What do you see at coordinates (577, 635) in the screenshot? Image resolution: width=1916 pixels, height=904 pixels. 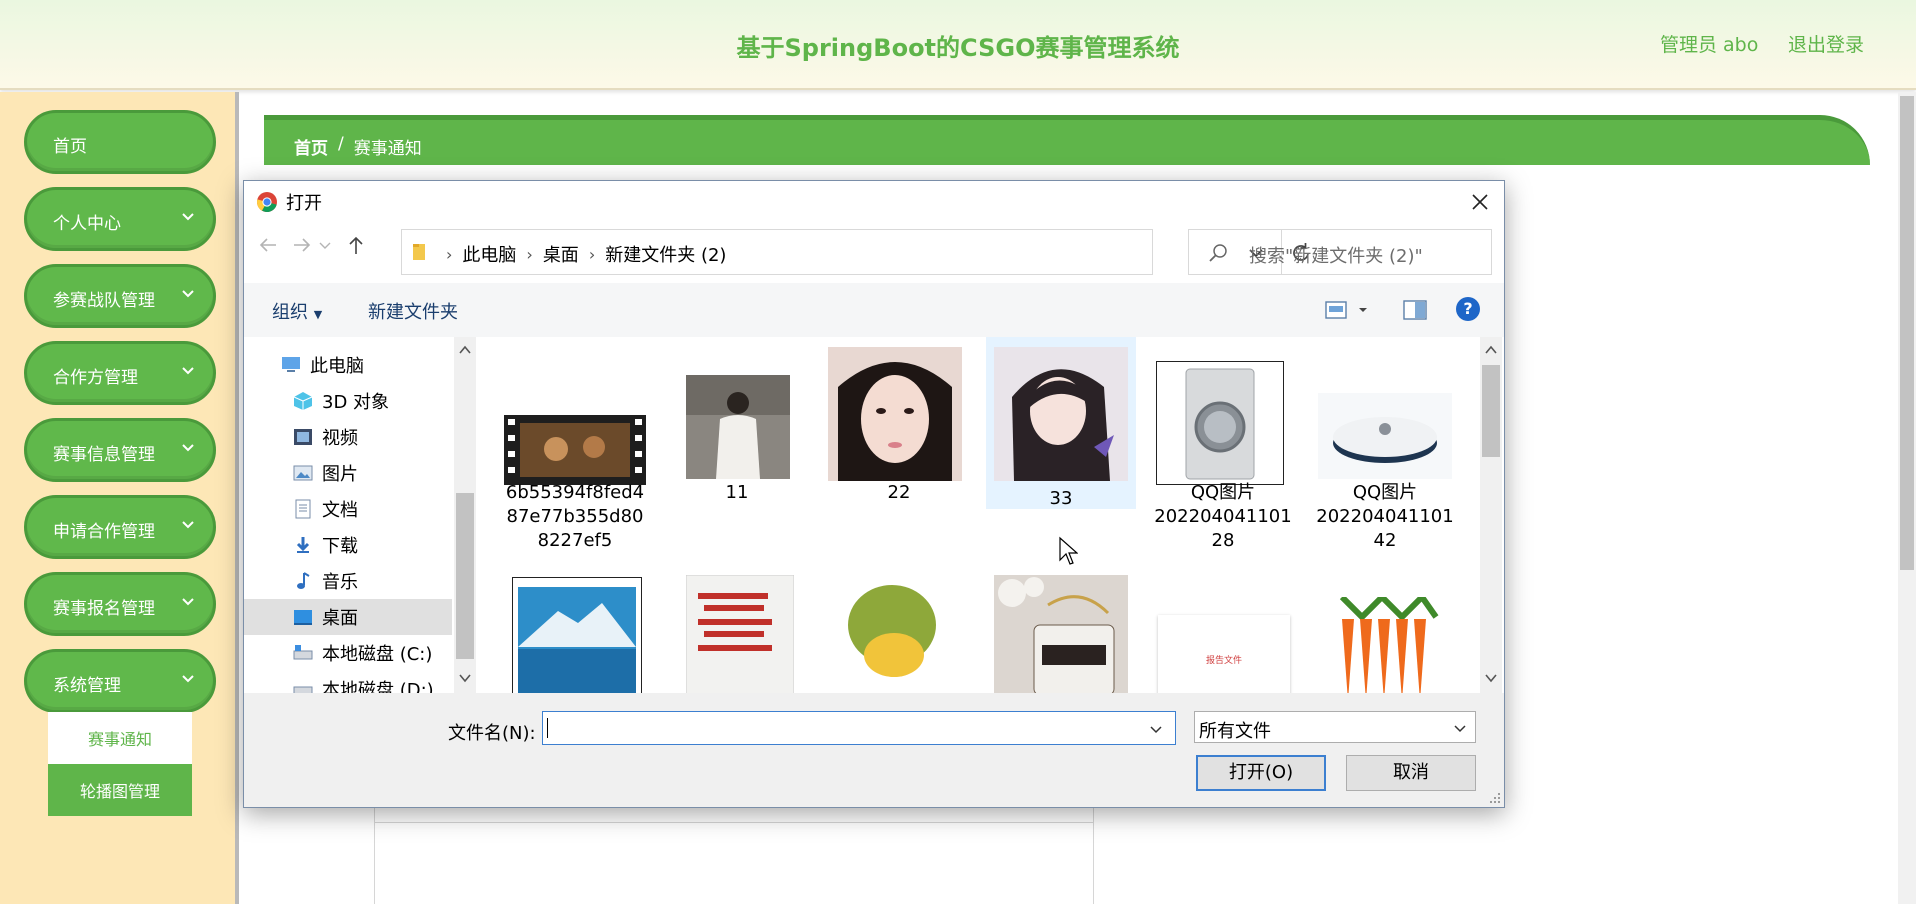 I see `mountain-lake-thumbnail` at bounding box center [577, 635].